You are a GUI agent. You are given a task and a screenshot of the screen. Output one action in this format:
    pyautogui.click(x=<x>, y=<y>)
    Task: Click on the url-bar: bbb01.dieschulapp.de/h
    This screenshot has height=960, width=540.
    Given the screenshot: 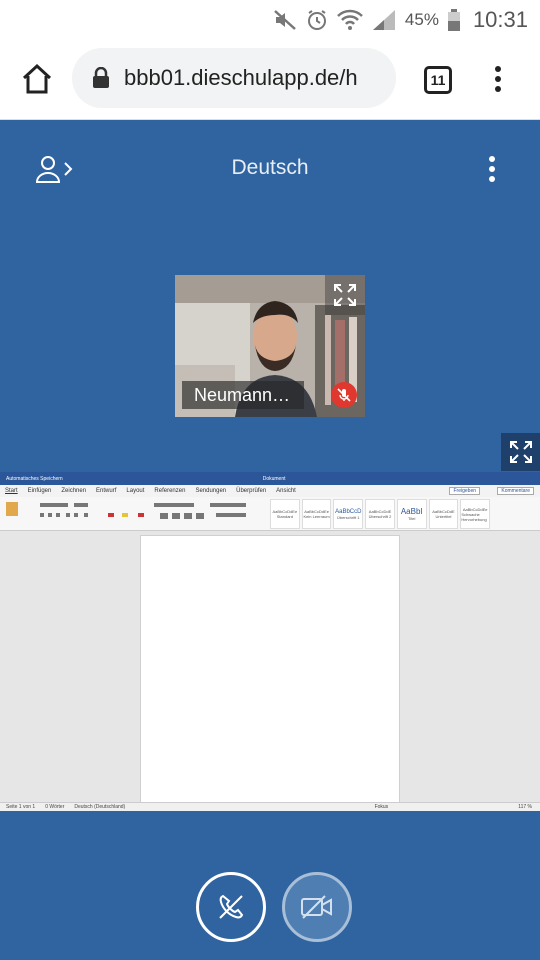 What is the action you would take?
    pyautogui.click(x=234, y=78)
    